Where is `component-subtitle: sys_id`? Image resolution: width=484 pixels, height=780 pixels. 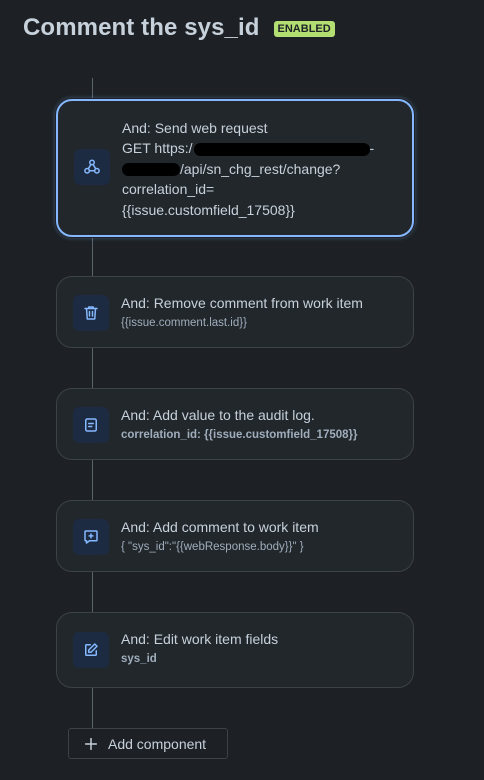
component-subtitle: sys_id is located at coordinates (139, 659).